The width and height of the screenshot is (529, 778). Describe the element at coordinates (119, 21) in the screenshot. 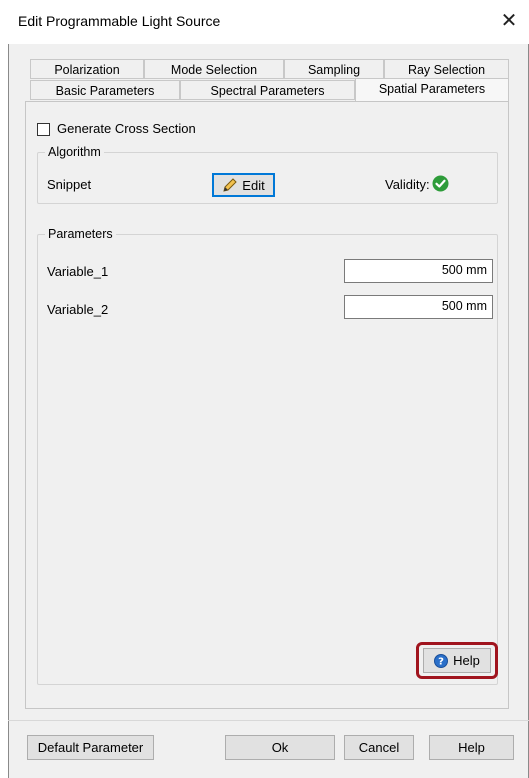

I see `window-title: Edit Programmable Light Source` at that location.